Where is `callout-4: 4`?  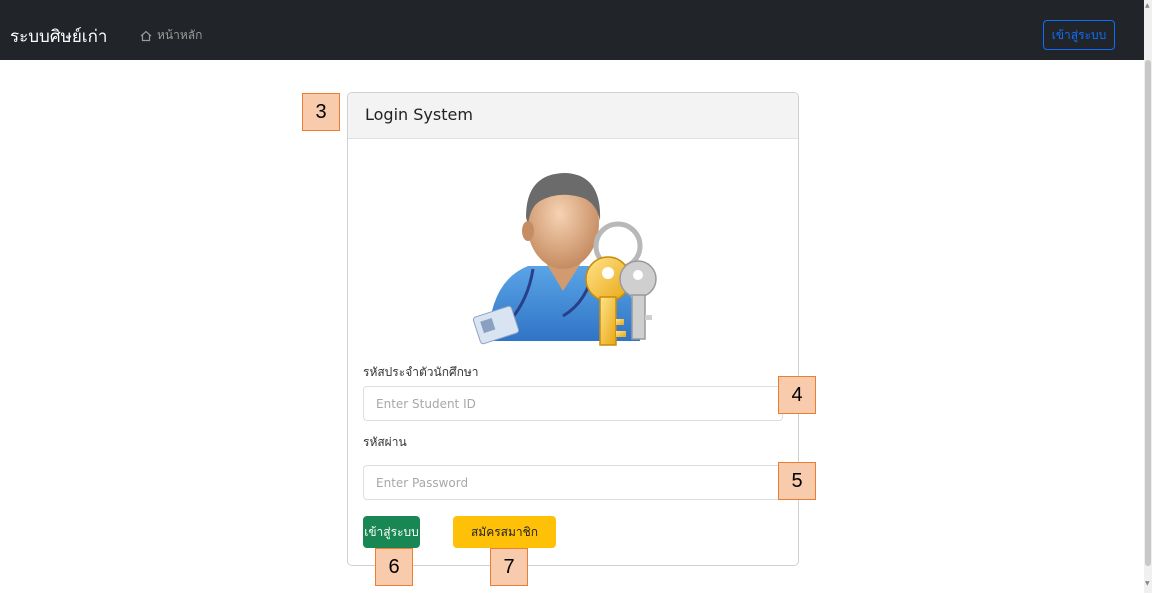
callout-4: 4 is located at coordinates (797, 395).